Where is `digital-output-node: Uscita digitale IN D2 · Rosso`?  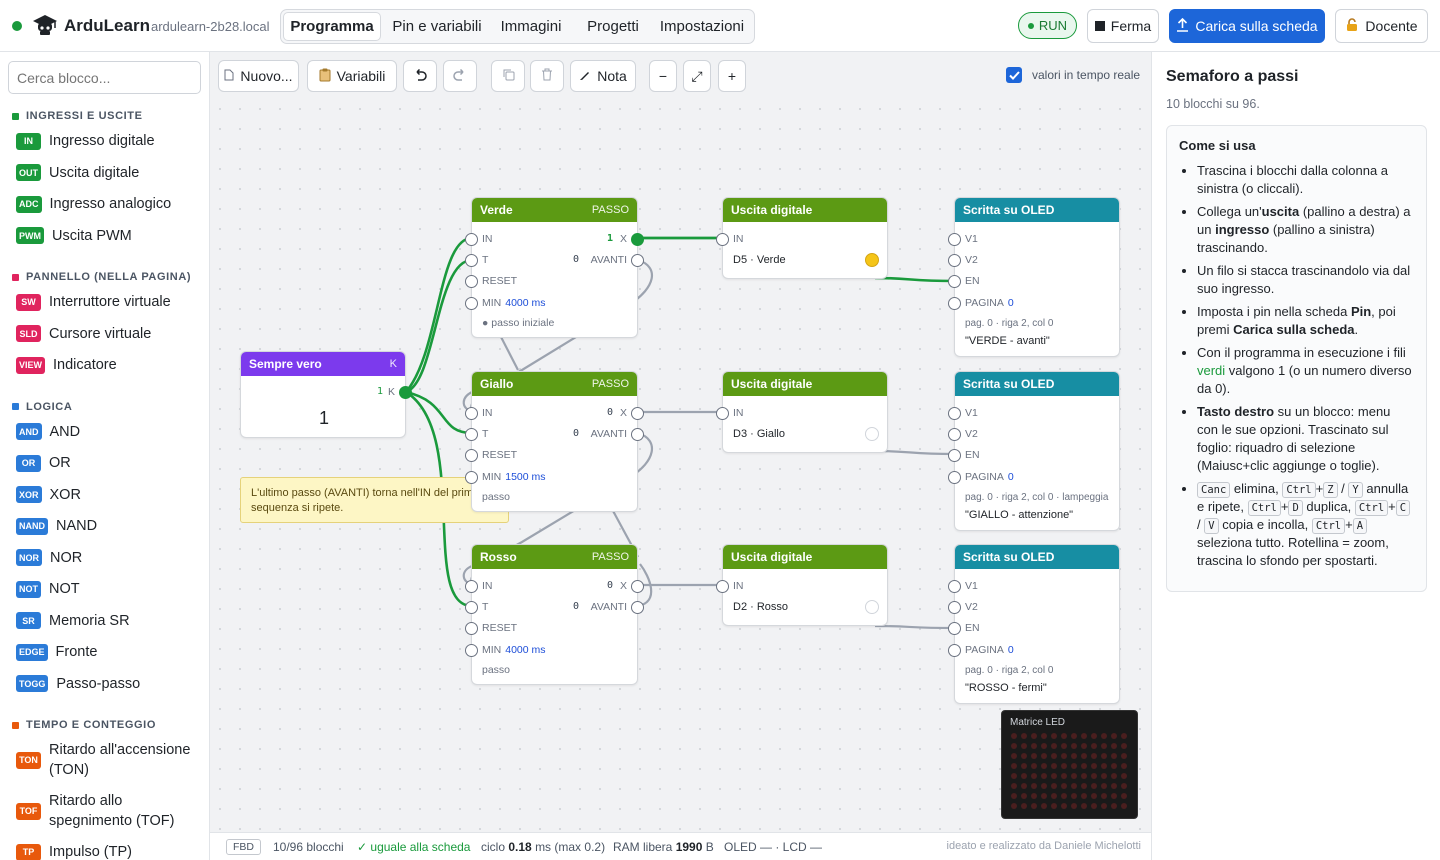 digital-output-node: Uscita digitale IN D2 · Rosso is located at coordinates (802, 585).